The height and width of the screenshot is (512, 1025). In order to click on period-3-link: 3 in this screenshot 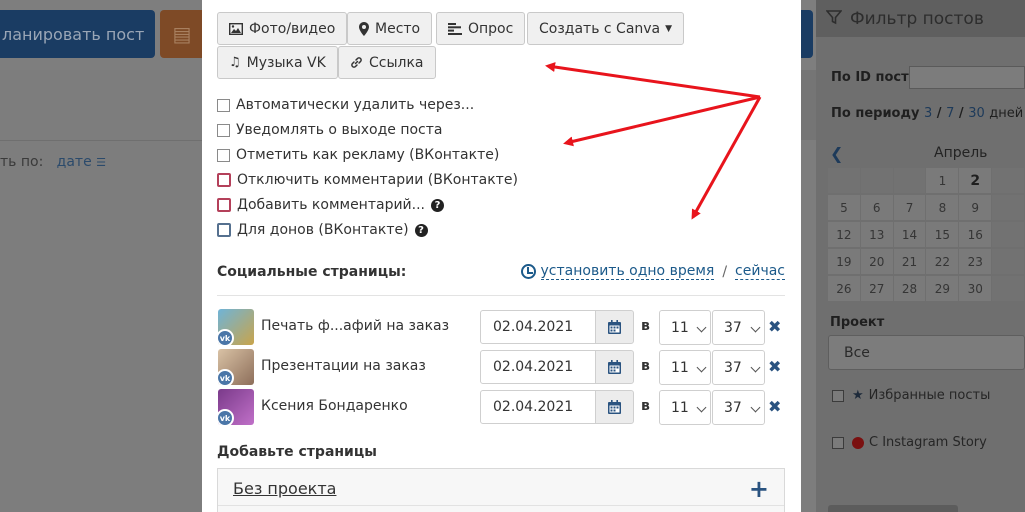, I will do `click(928, 113)`.